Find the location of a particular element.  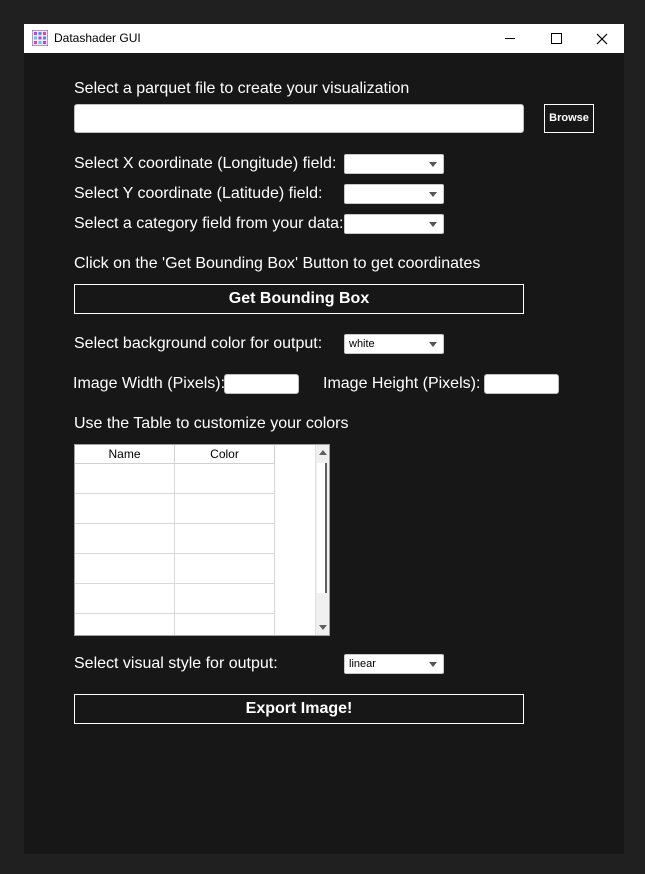

background-color-label: Select background color for output: is located at coordinates (198, 343).